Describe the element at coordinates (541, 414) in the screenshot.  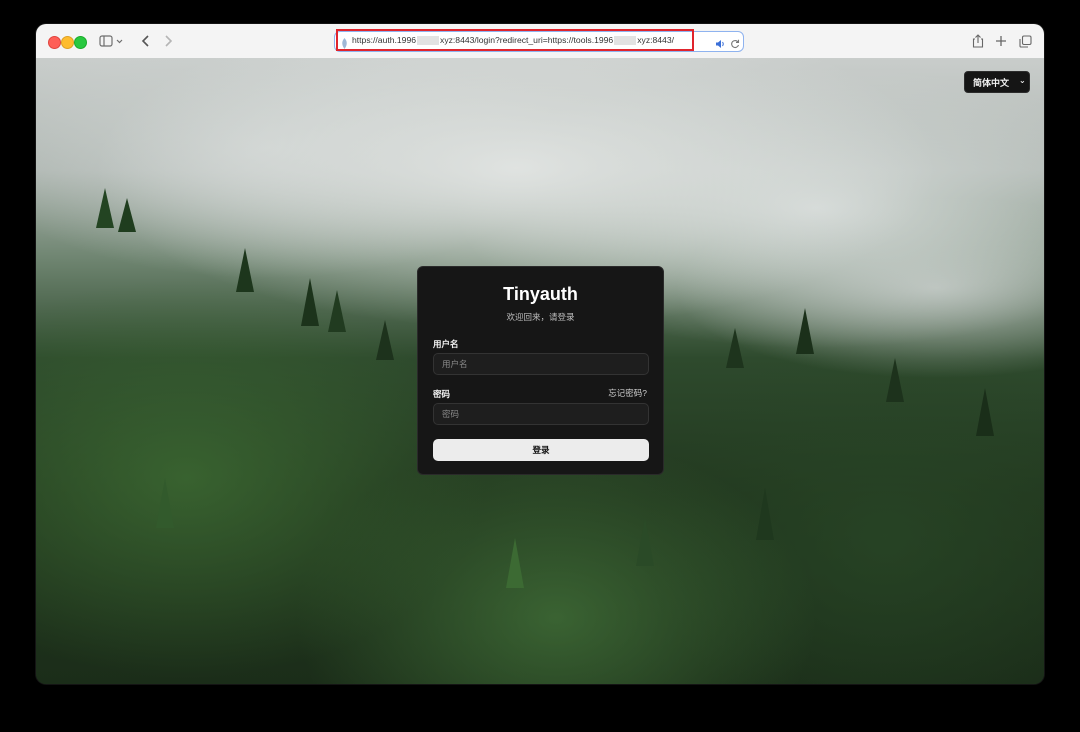
I see `password-input` at that location.